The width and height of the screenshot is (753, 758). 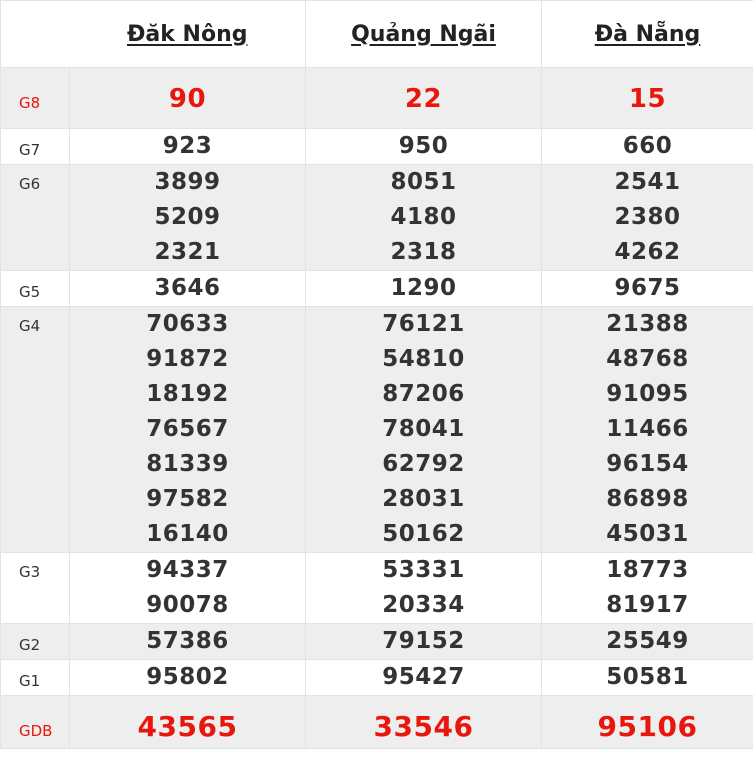 I want to click on prize-number: 4180, so click(x=423, y=217).